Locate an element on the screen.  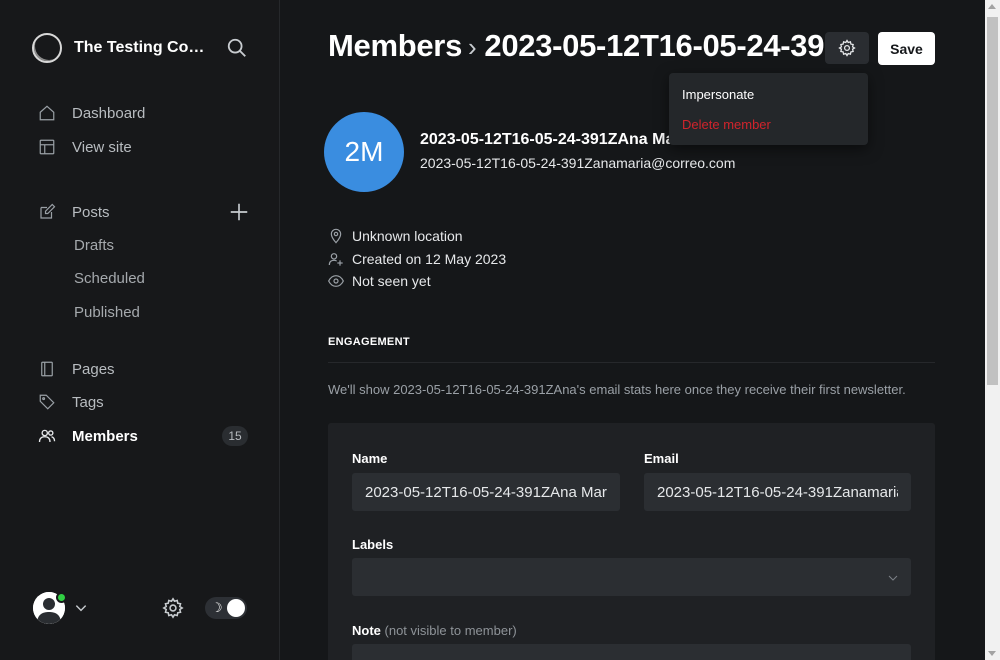
scrollbar-thumb is located at coordinates (992, 201).